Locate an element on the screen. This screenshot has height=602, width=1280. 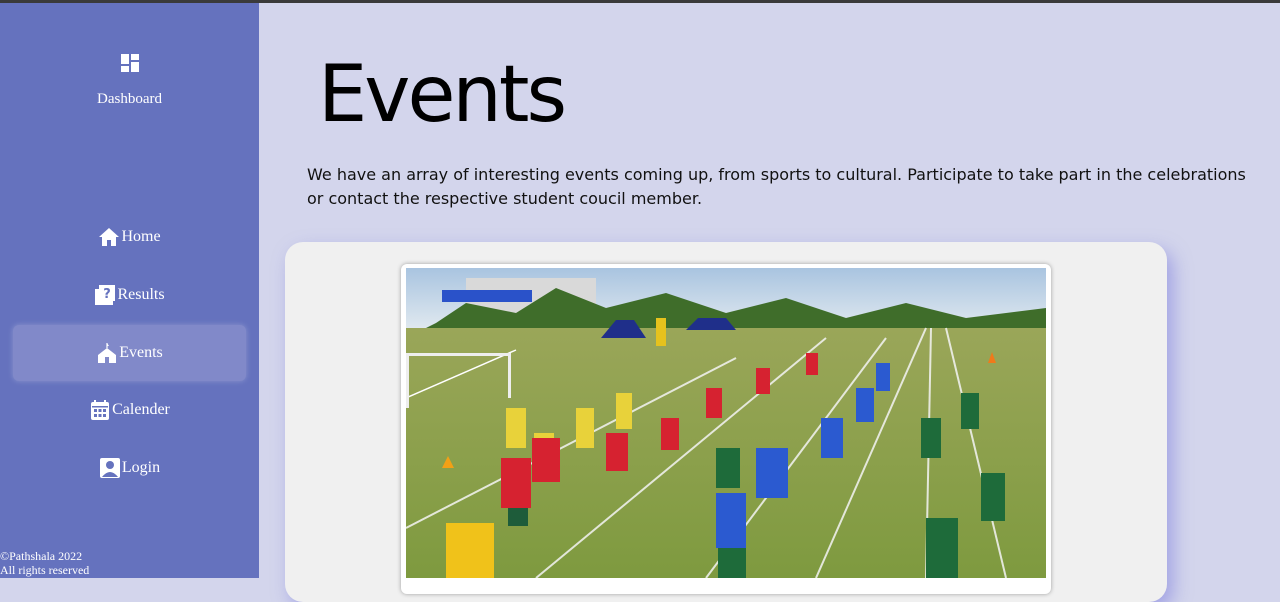
sidebar-item-events: Events is located at coordinates (129, 353).